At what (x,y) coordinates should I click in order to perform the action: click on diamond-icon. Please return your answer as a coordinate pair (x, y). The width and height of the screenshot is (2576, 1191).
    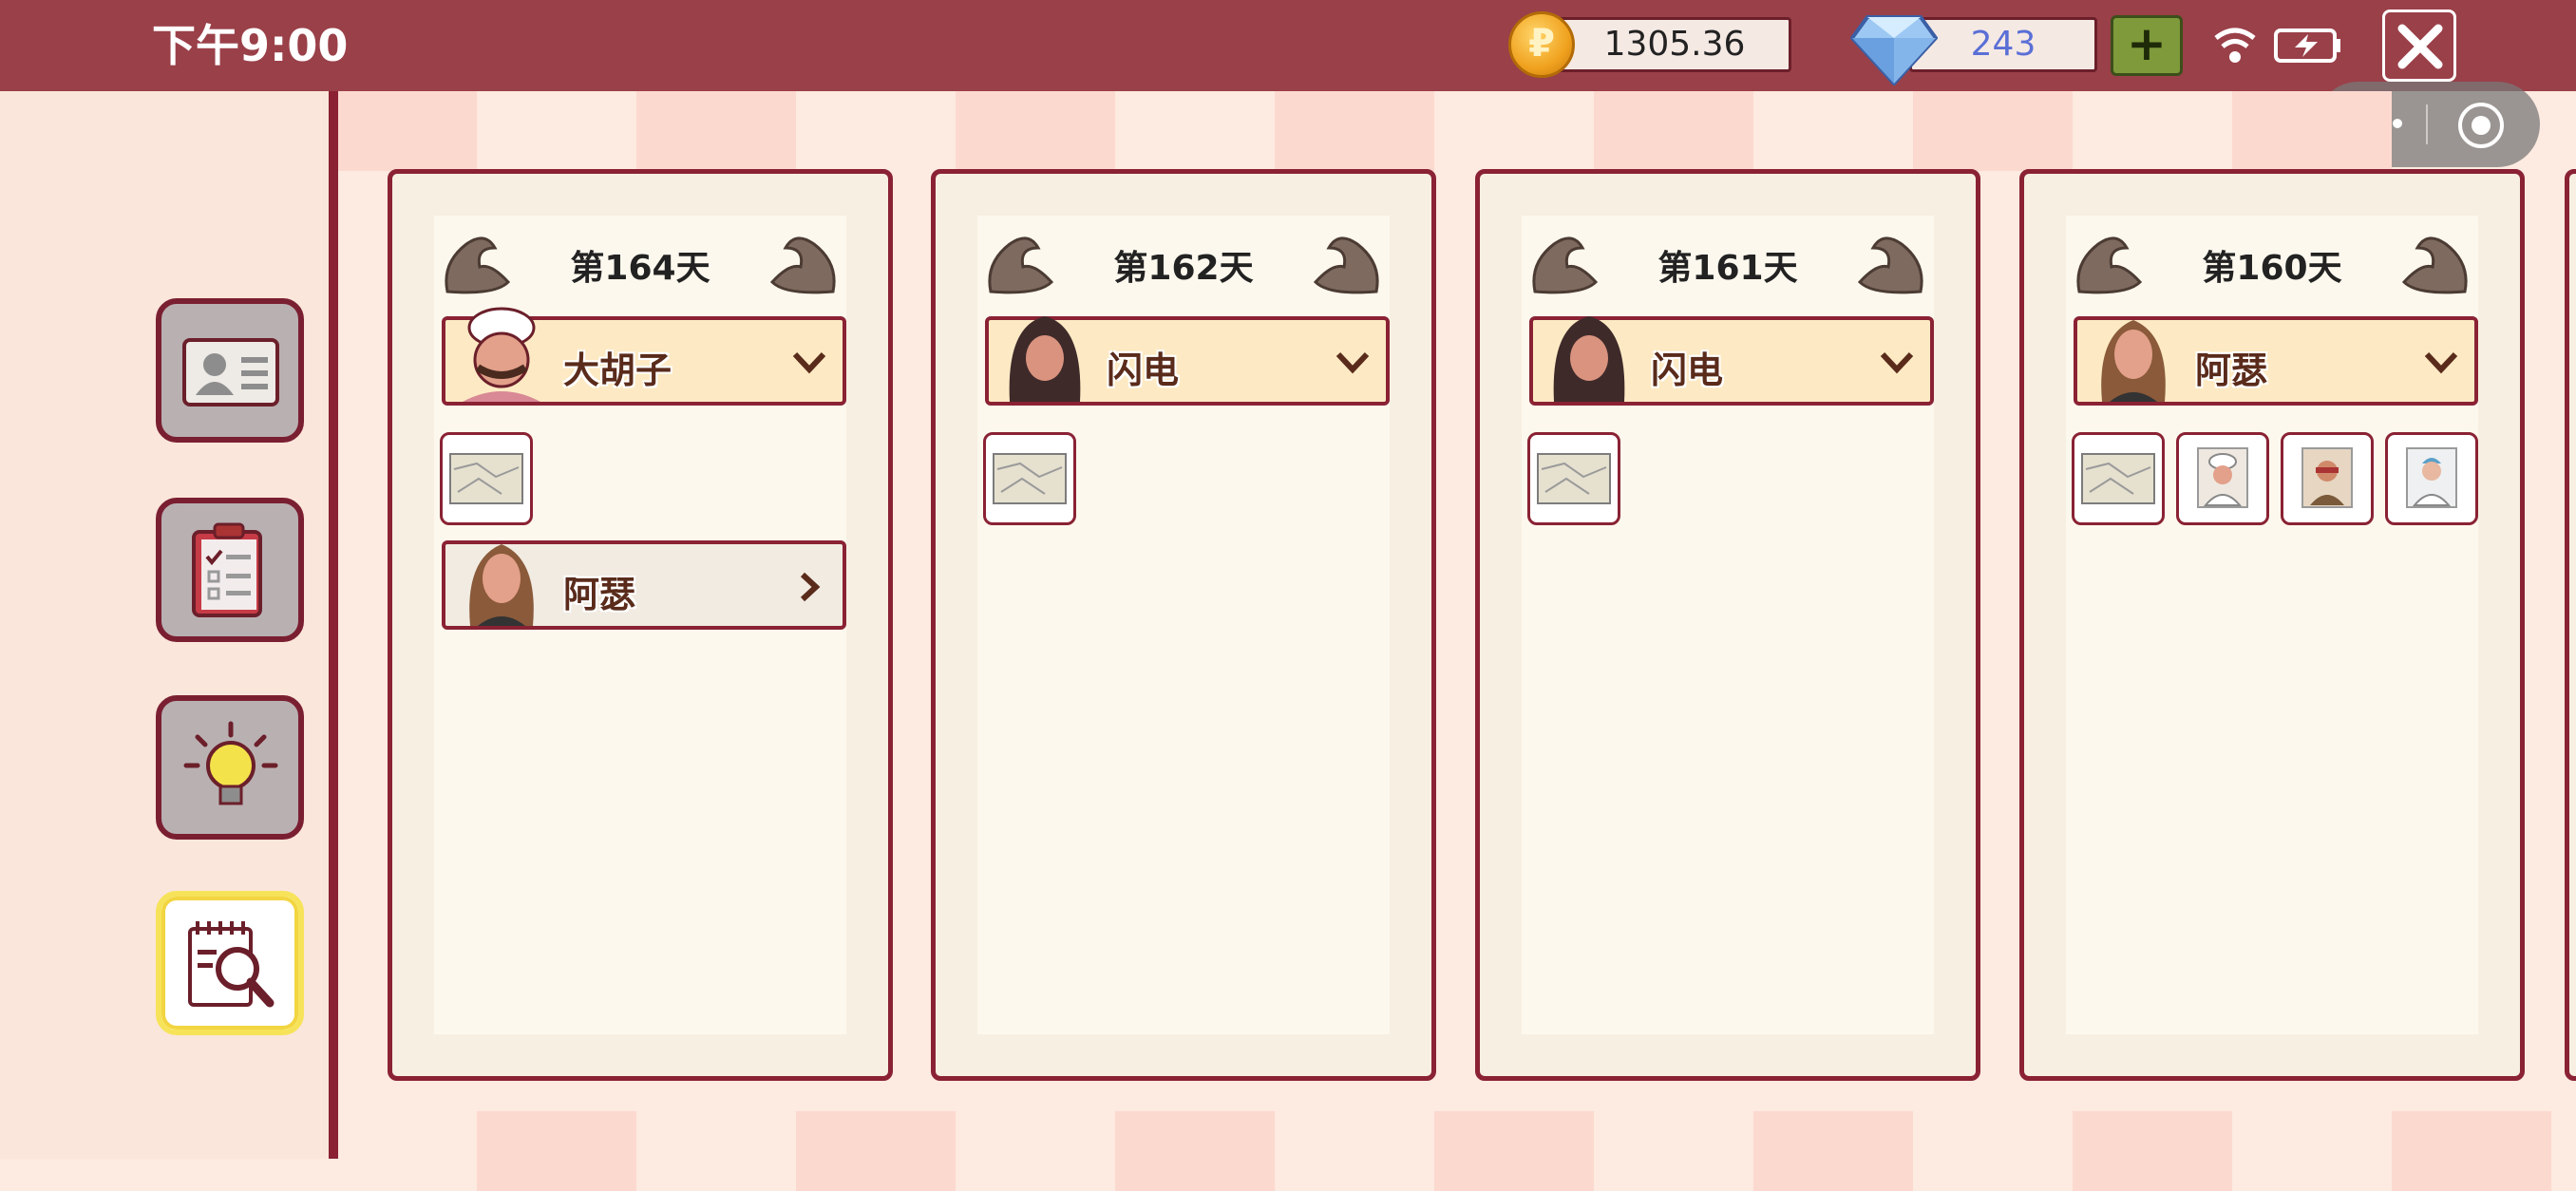
    Looking at the image, I should click on (1894, 50).